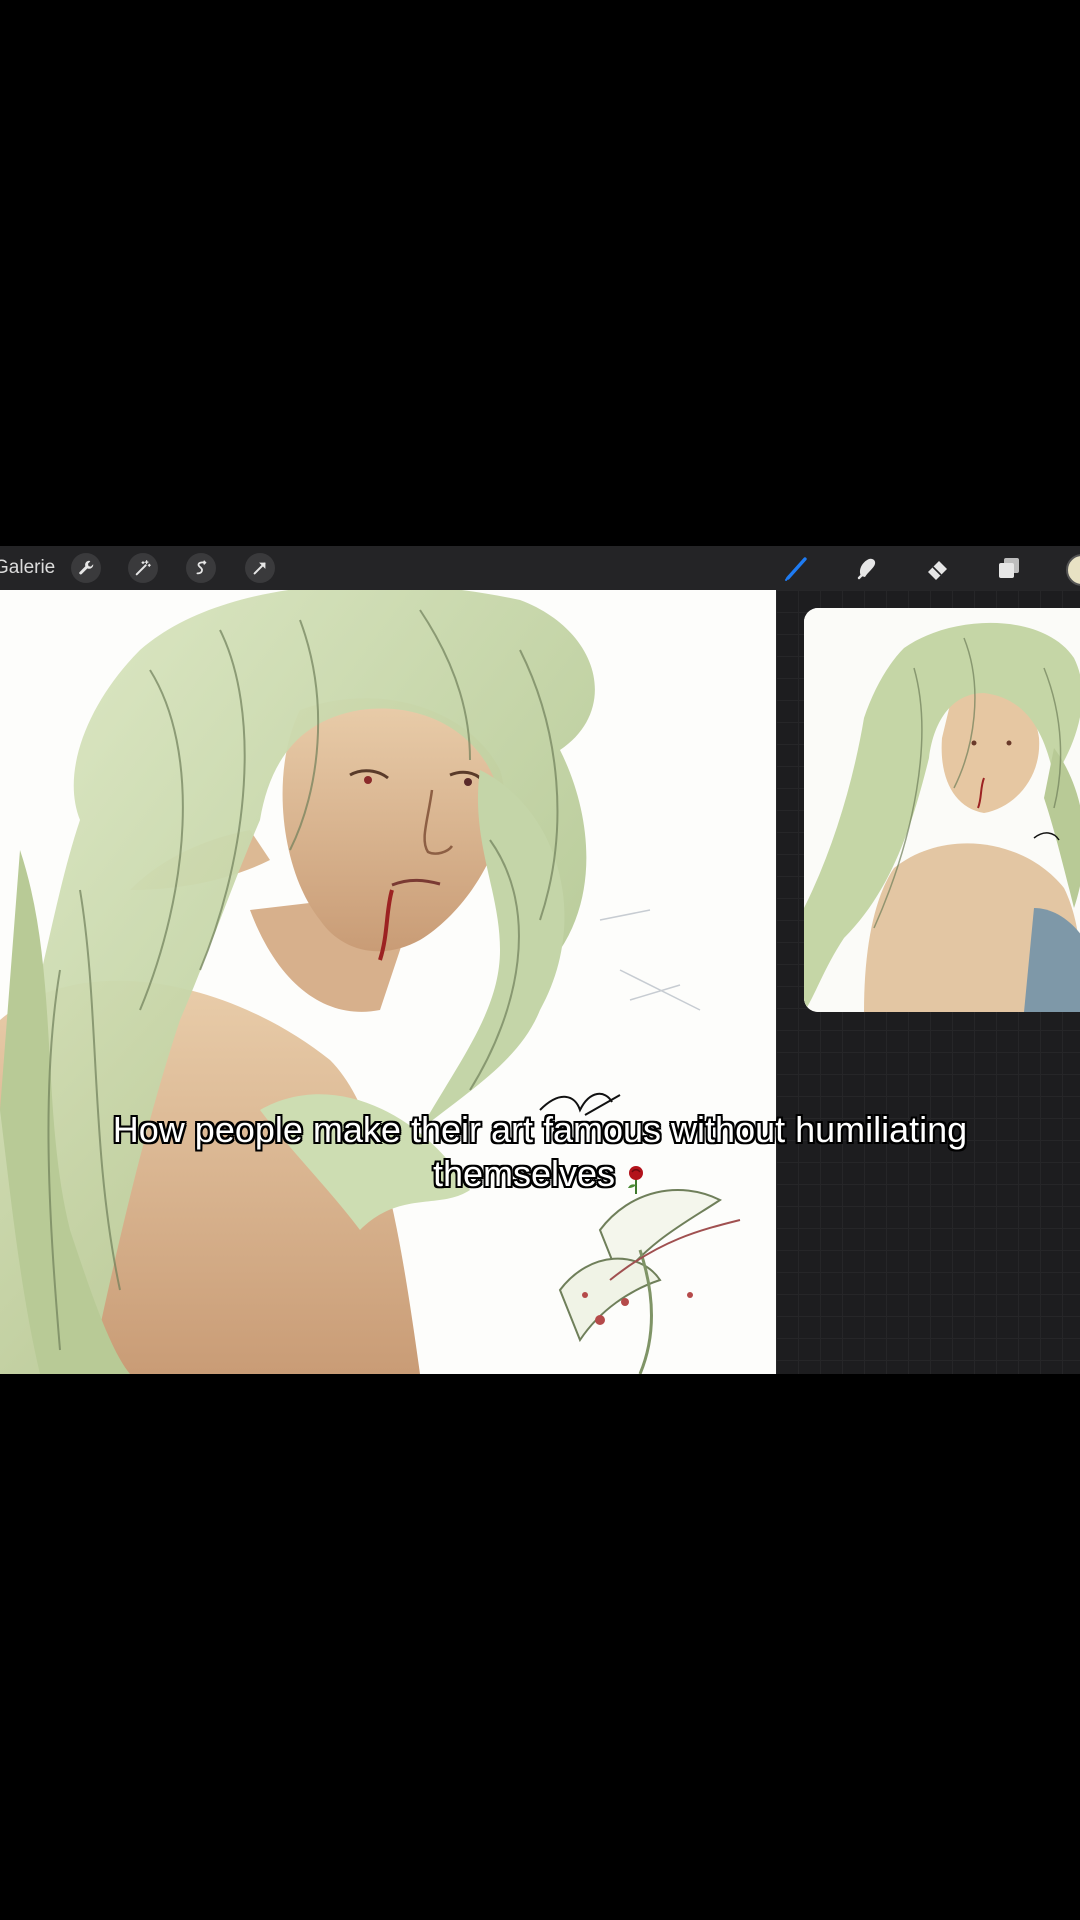 Image resolution: width=1080 pixels, height=1920 pixels. Describe the element at coordinates (1073, 570) in the screenshot. I see `color-swatch` at that location.